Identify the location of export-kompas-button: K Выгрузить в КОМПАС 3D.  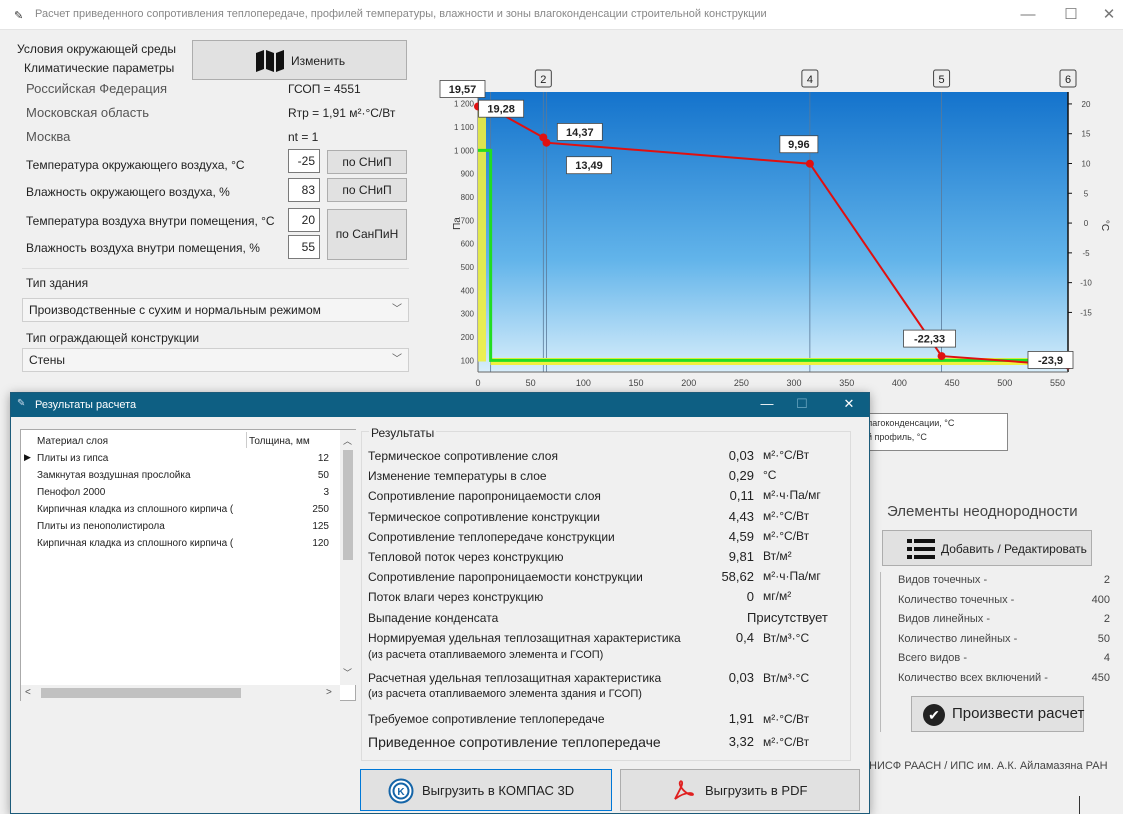
(486, 790).